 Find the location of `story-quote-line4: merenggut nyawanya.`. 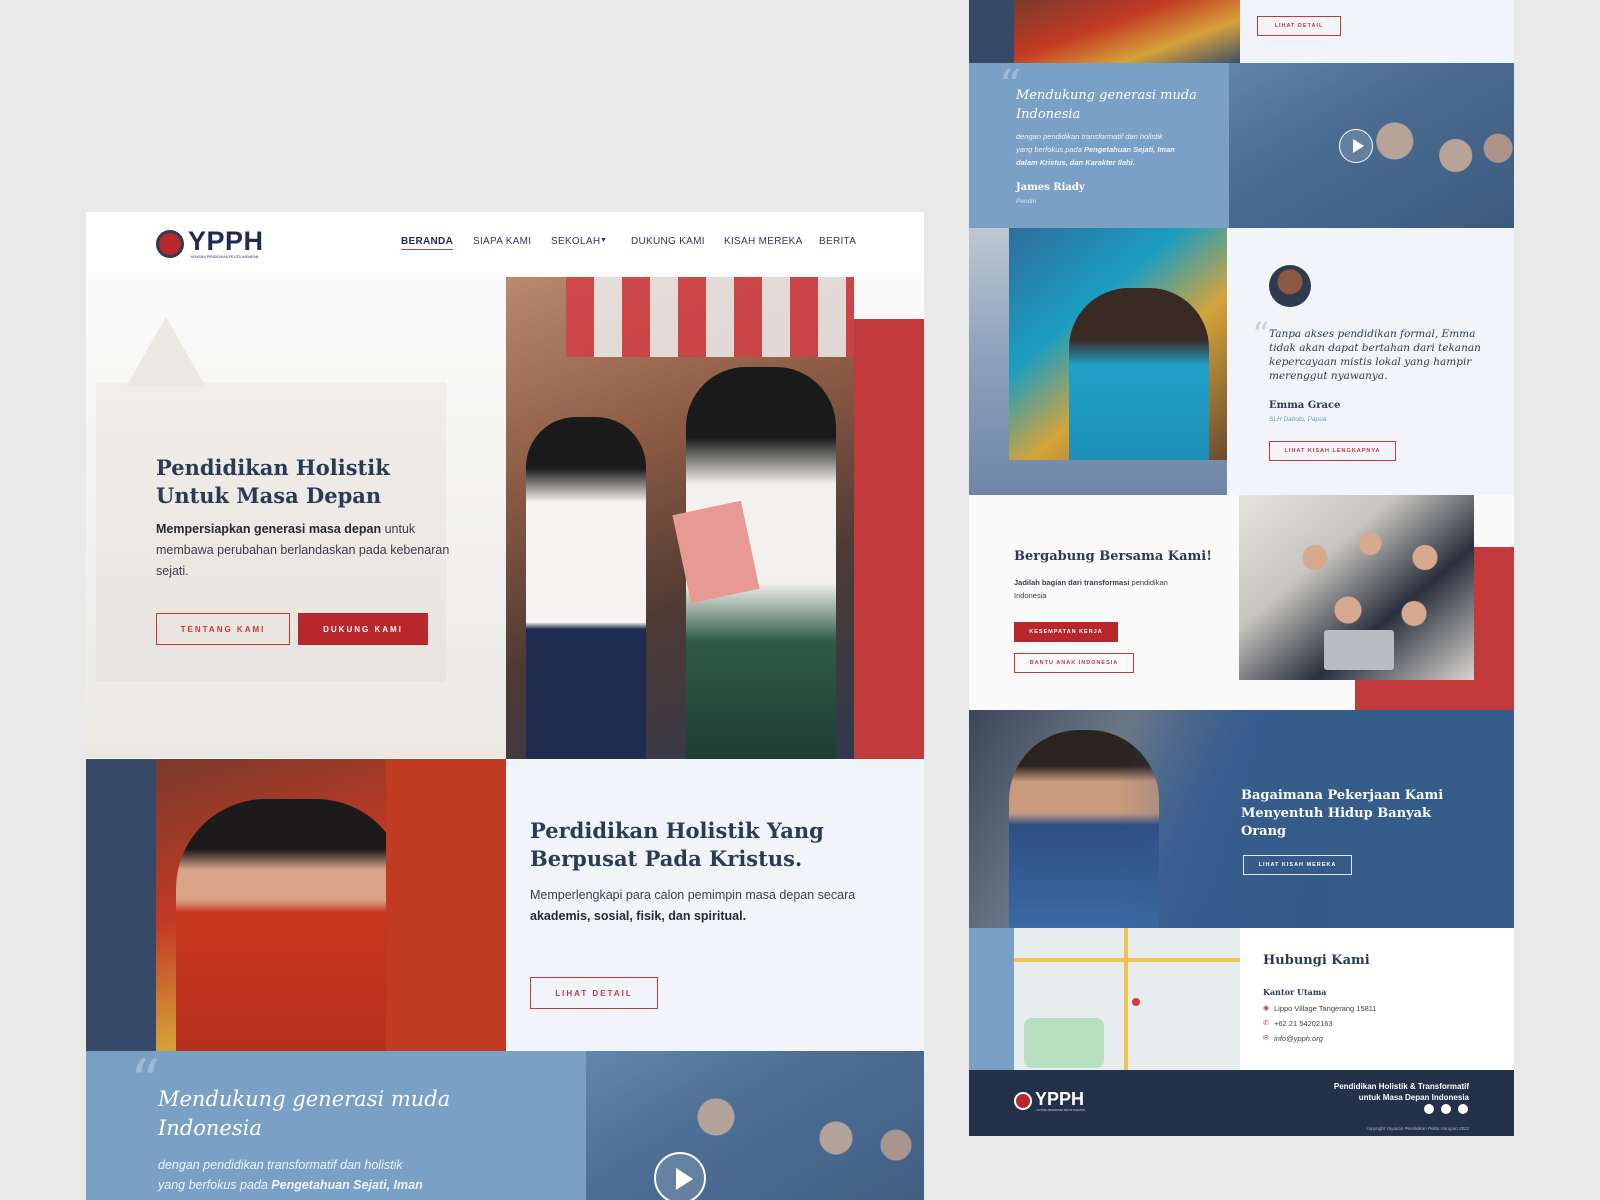

story-quote-line4: merenggut nyawanya. is located at coordinates (1328, 376).